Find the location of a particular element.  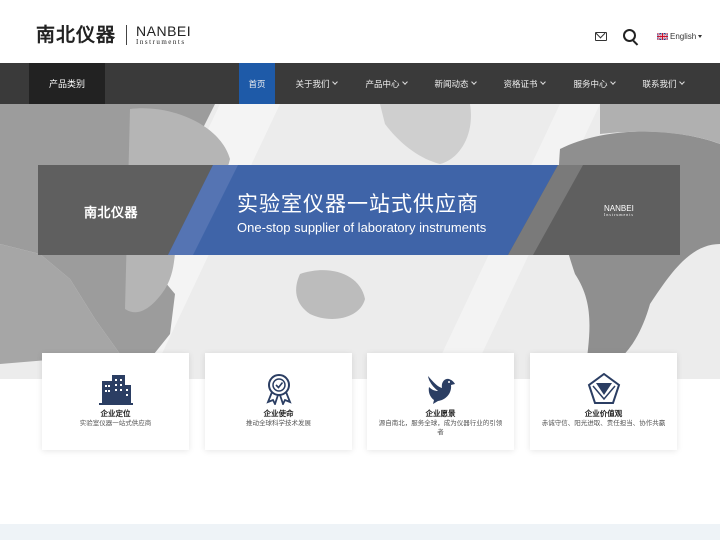

card-description: 实验室仪器一站式供应商 is located at coordinates (115, 423).